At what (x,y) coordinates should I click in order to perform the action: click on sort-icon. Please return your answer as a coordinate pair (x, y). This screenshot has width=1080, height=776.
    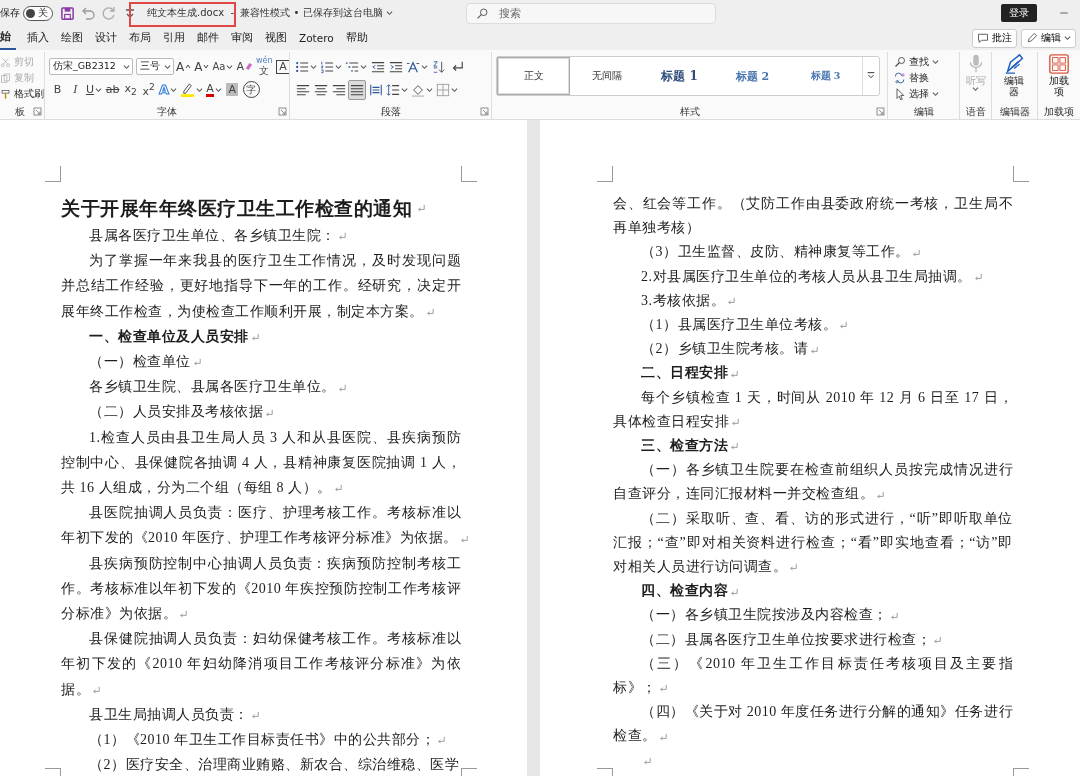
    Looking at the image, I should click on (438, 66).